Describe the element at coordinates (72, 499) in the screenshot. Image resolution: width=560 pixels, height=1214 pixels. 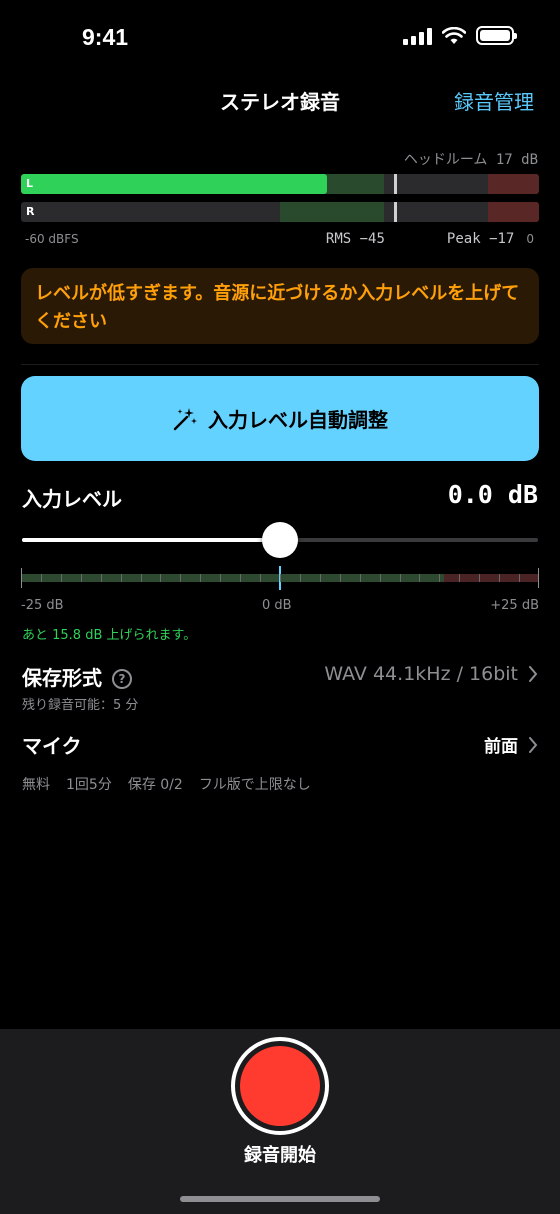
I see `input-level-label: 入力レベル` at that location.